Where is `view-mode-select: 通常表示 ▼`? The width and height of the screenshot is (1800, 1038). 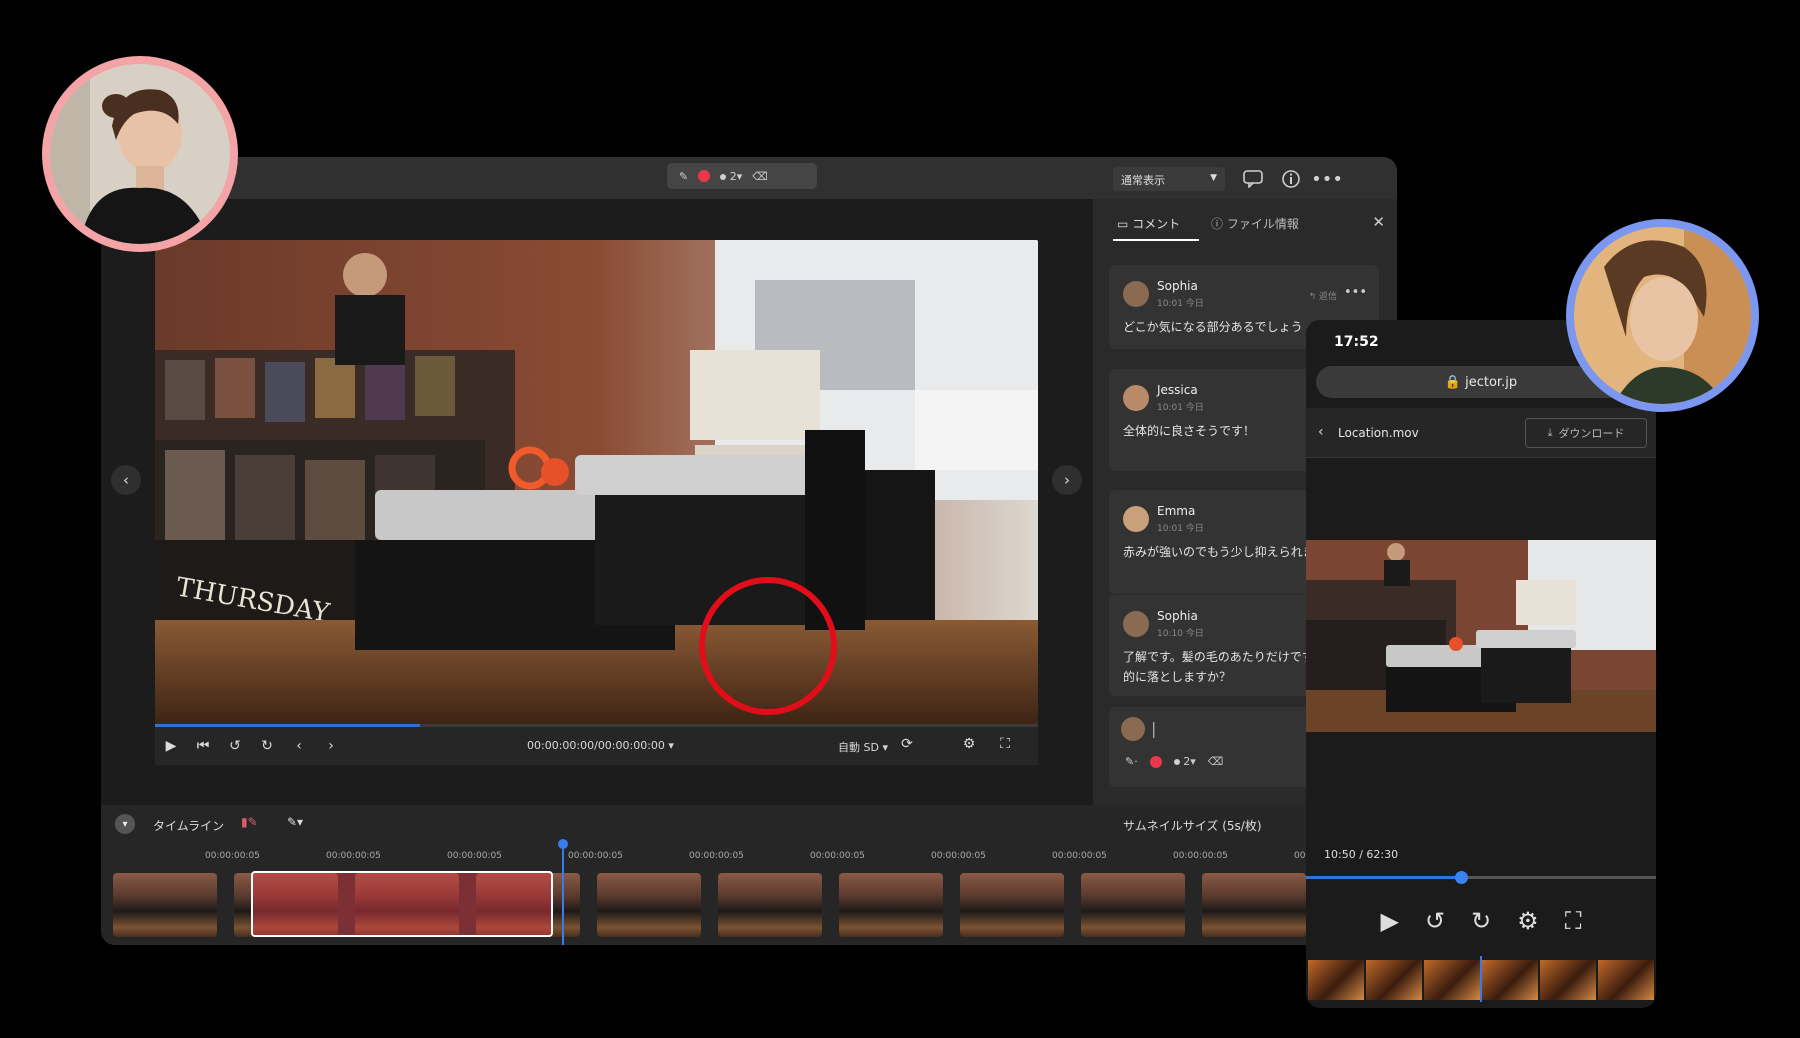
view-mode-select: 通常表示 ▼ is located at coordinates (1169, 179).